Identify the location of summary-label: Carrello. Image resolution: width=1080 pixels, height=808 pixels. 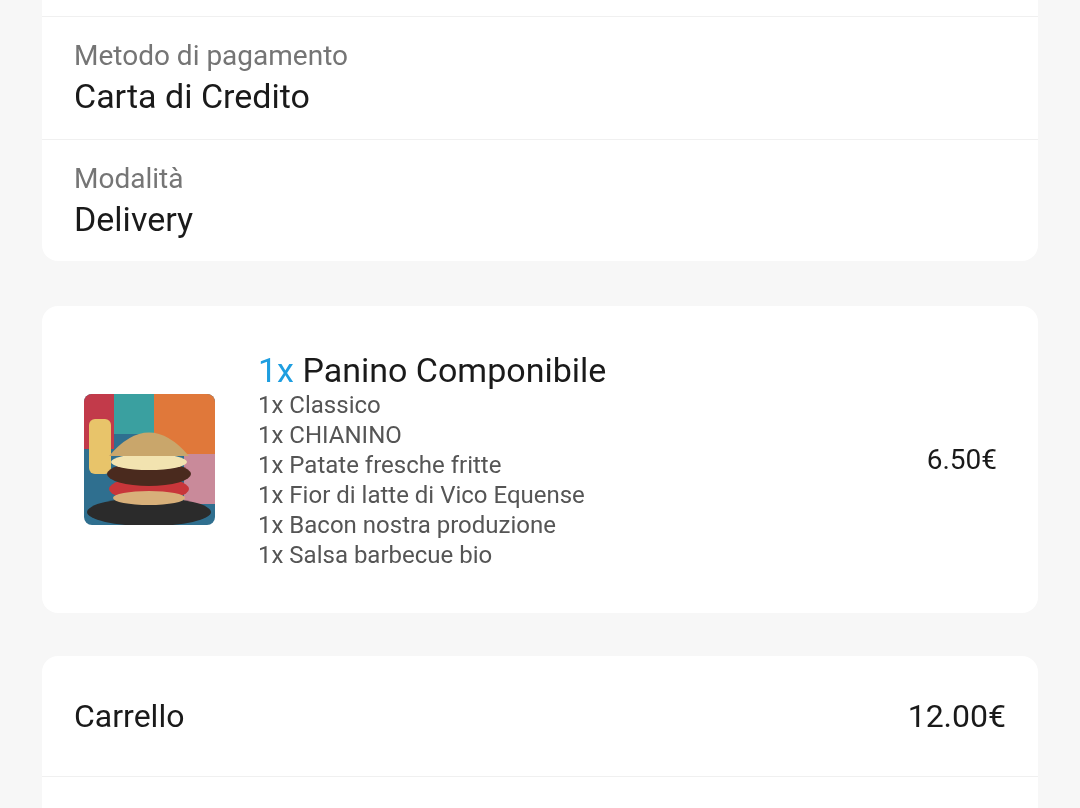
(129, 716).